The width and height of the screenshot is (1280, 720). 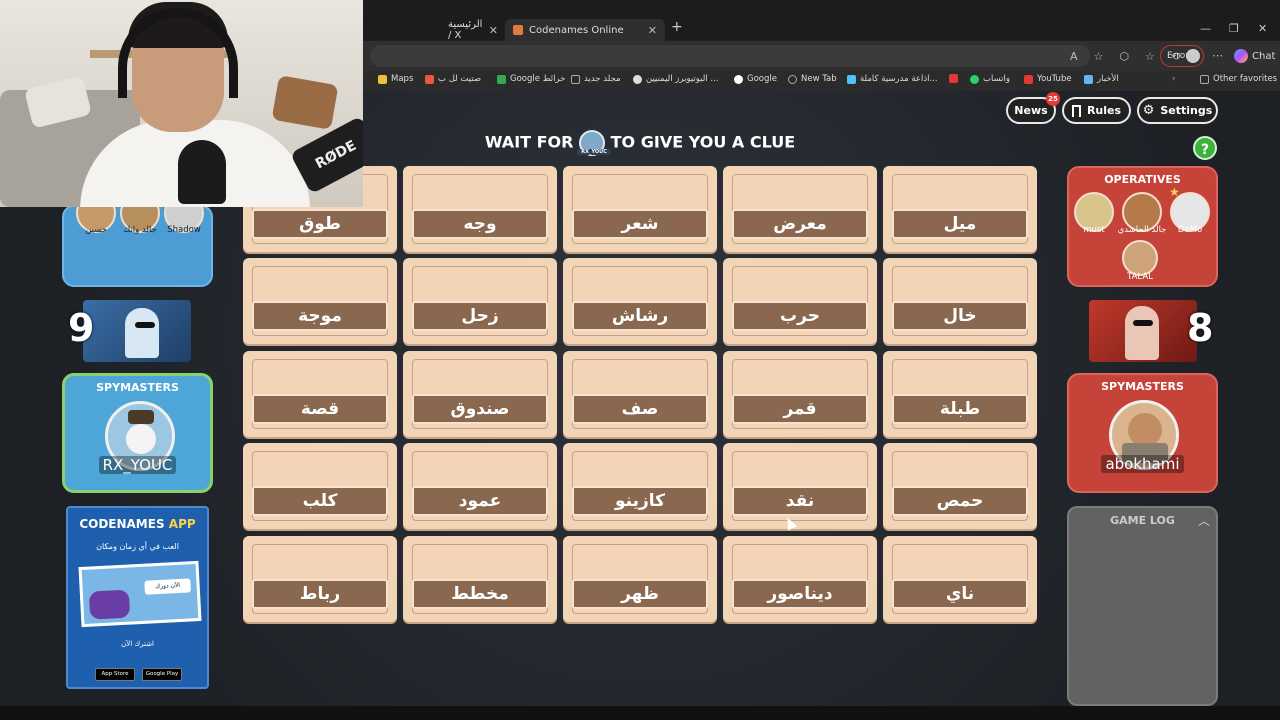 I want to click on operative-name: جالد الحاشدي, so click(x=1142, y=230).